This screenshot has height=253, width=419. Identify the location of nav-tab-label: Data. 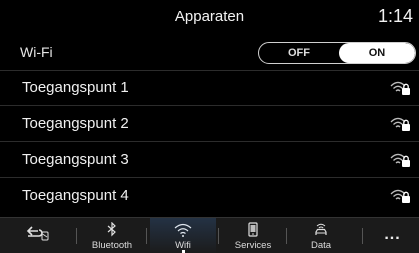
(321, 245).